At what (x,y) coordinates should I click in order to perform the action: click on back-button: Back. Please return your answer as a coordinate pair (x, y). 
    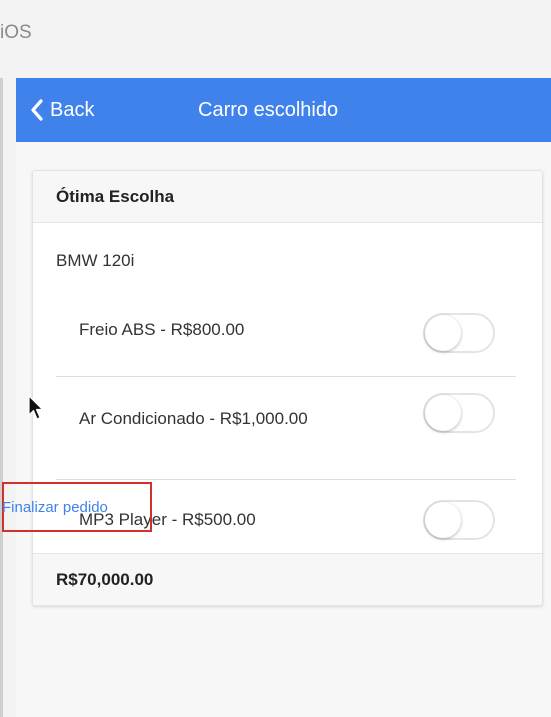
    Looking at the image, I should click on (62, 110).